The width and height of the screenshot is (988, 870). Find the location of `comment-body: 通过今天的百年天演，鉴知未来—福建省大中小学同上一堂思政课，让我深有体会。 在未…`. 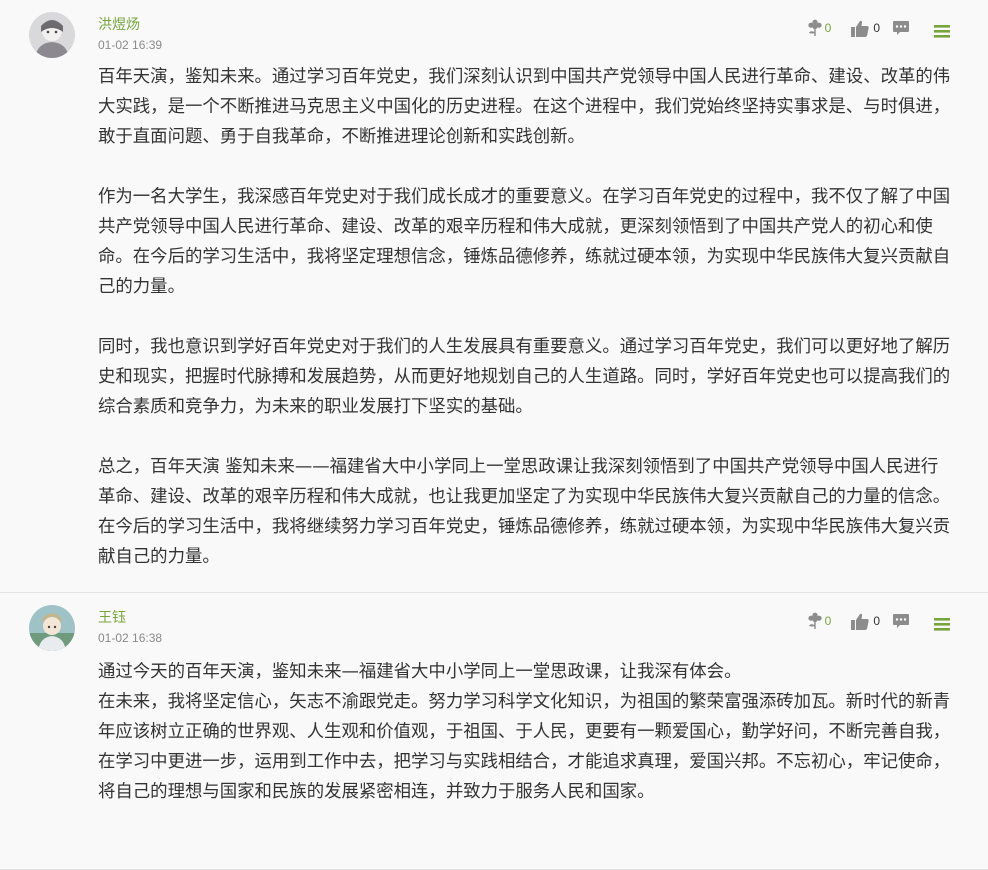

comment-body: 通过今天的百年天演，鉴知未来—福建省大中小学同上一堂思政课，让我深有体会。 在未… is located at coordinates (526, 732).